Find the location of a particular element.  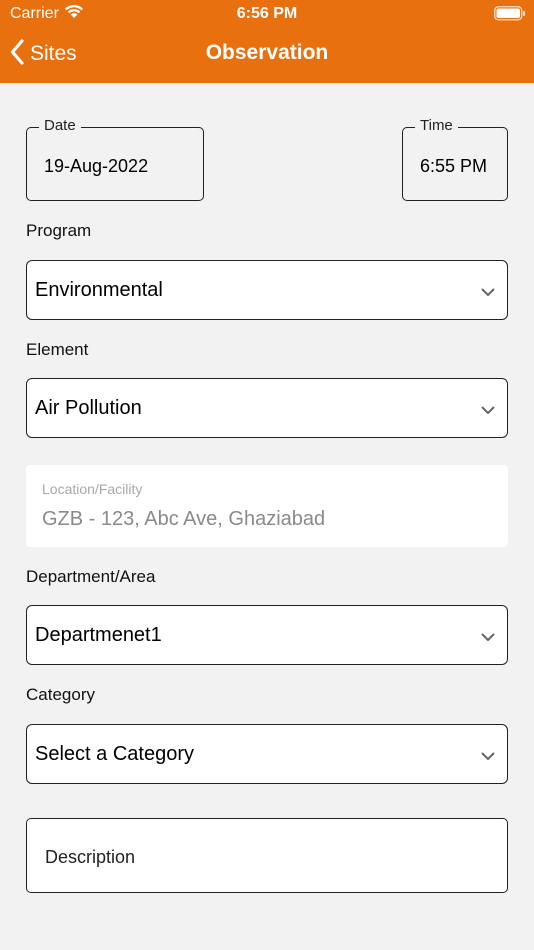

time-field: Time 6:55 PM is located at coordinates (455, 159).